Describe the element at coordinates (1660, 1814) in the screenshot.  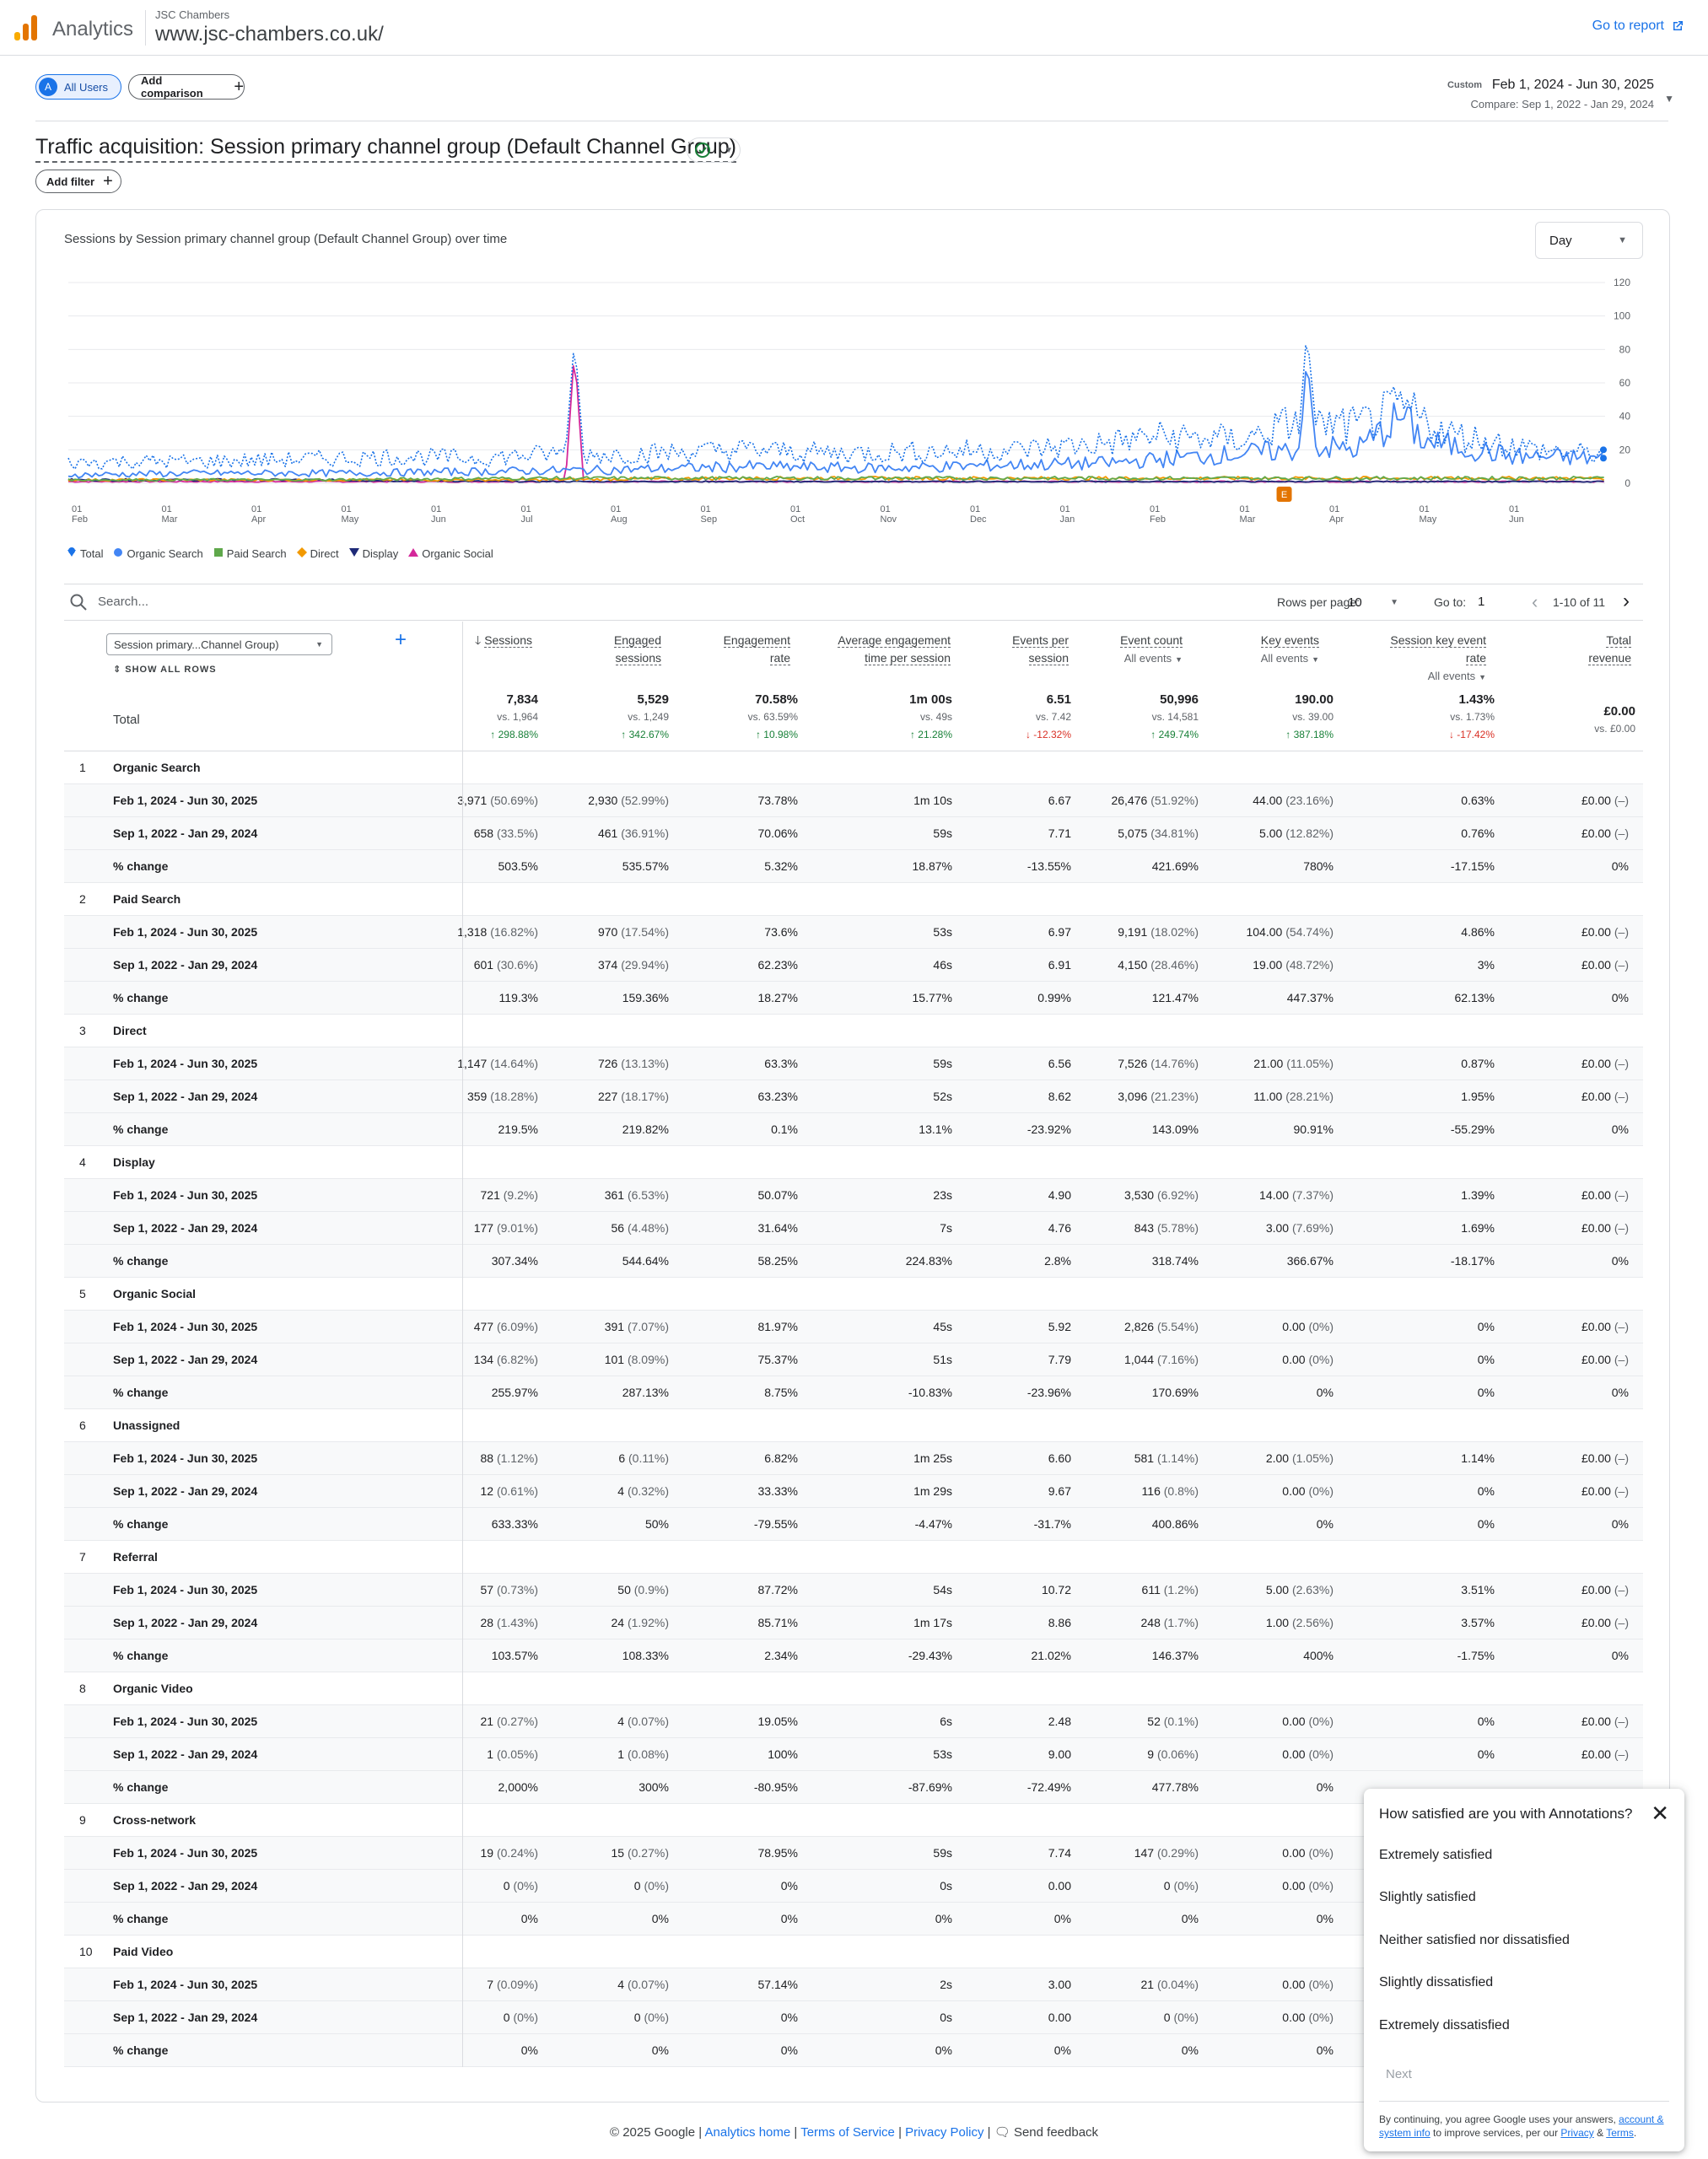
I see `close-icon: ✕` at that location.